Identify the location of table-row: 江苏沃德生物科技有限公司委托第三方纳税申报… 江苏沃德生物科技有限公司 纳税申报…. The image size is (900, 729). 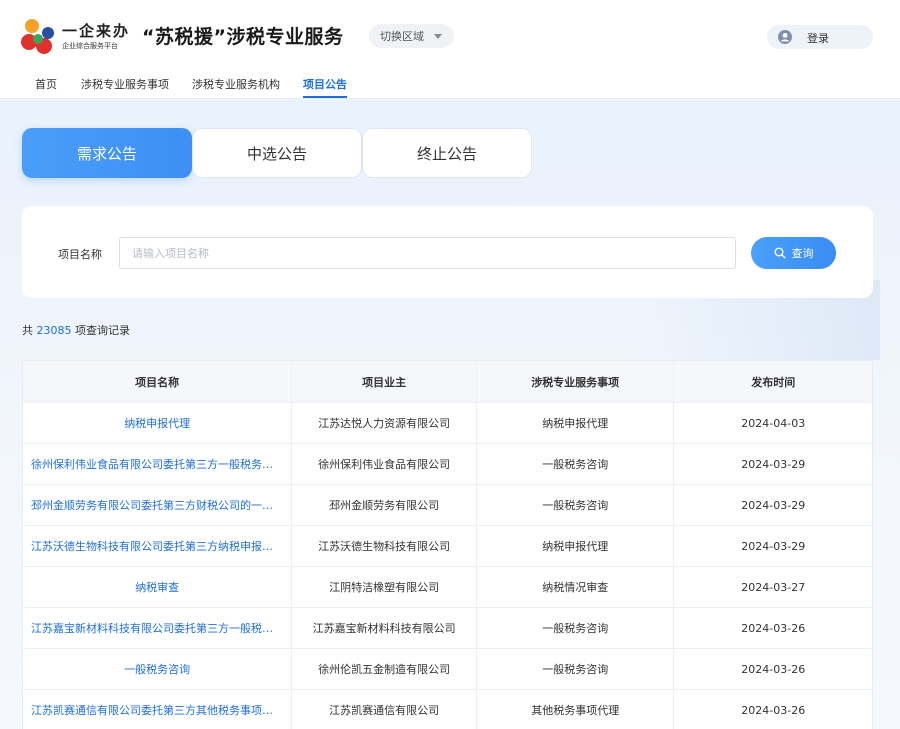
(447, 545).